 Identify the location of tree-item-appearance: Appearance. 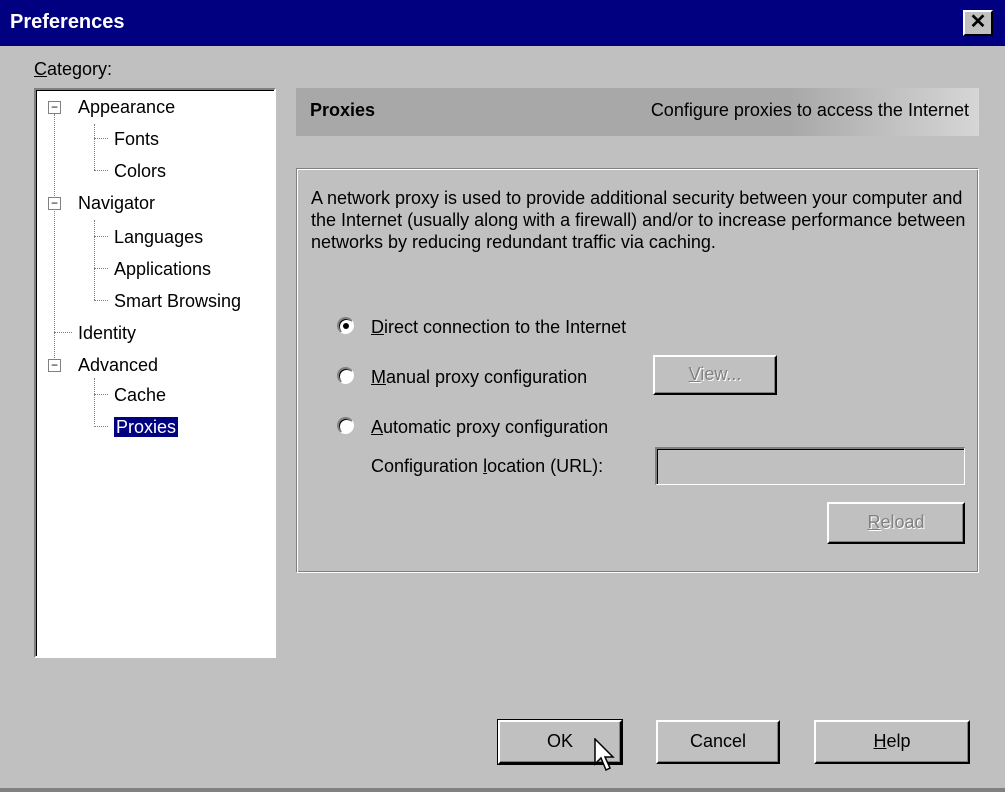
(126, 107).